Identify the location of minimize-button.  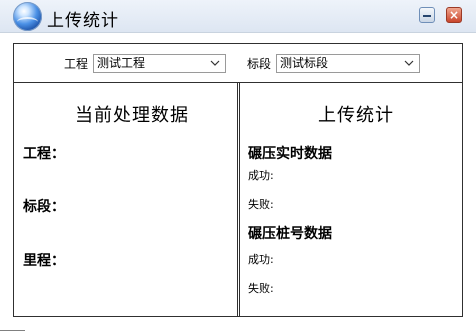
(427, 15).